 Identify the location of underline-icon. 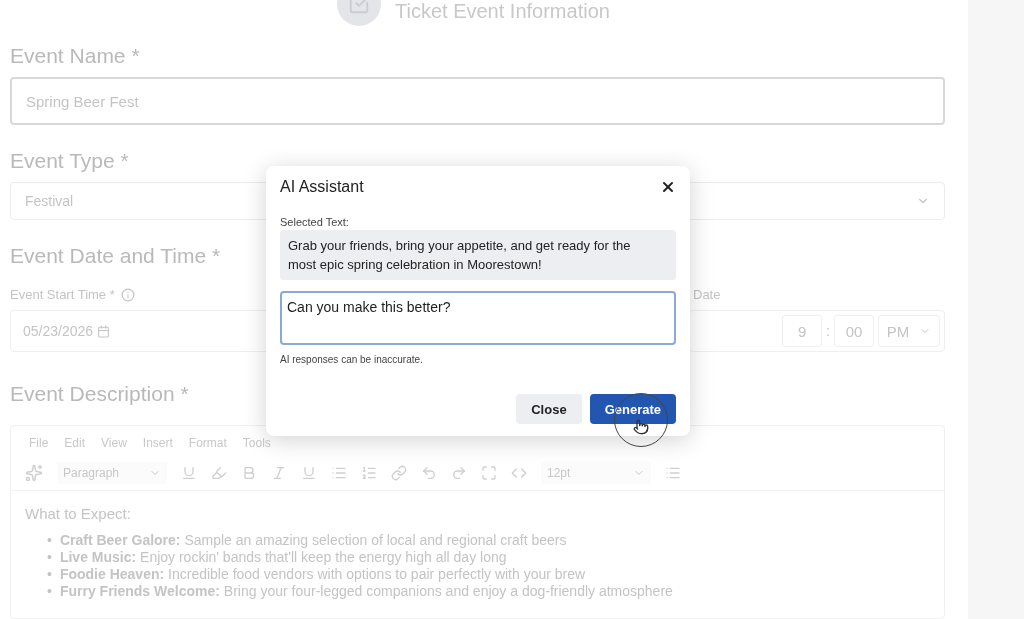
(309, 473).